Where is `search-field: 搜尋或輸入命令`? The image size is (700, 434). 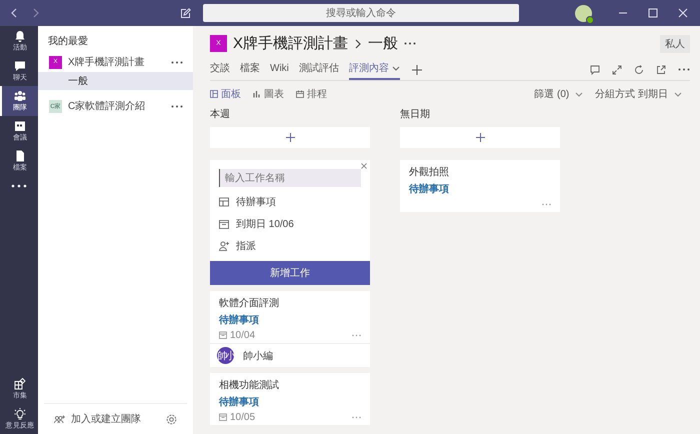
search-field: 搜尋或輸入命令 is located at coordinates (361, 13).